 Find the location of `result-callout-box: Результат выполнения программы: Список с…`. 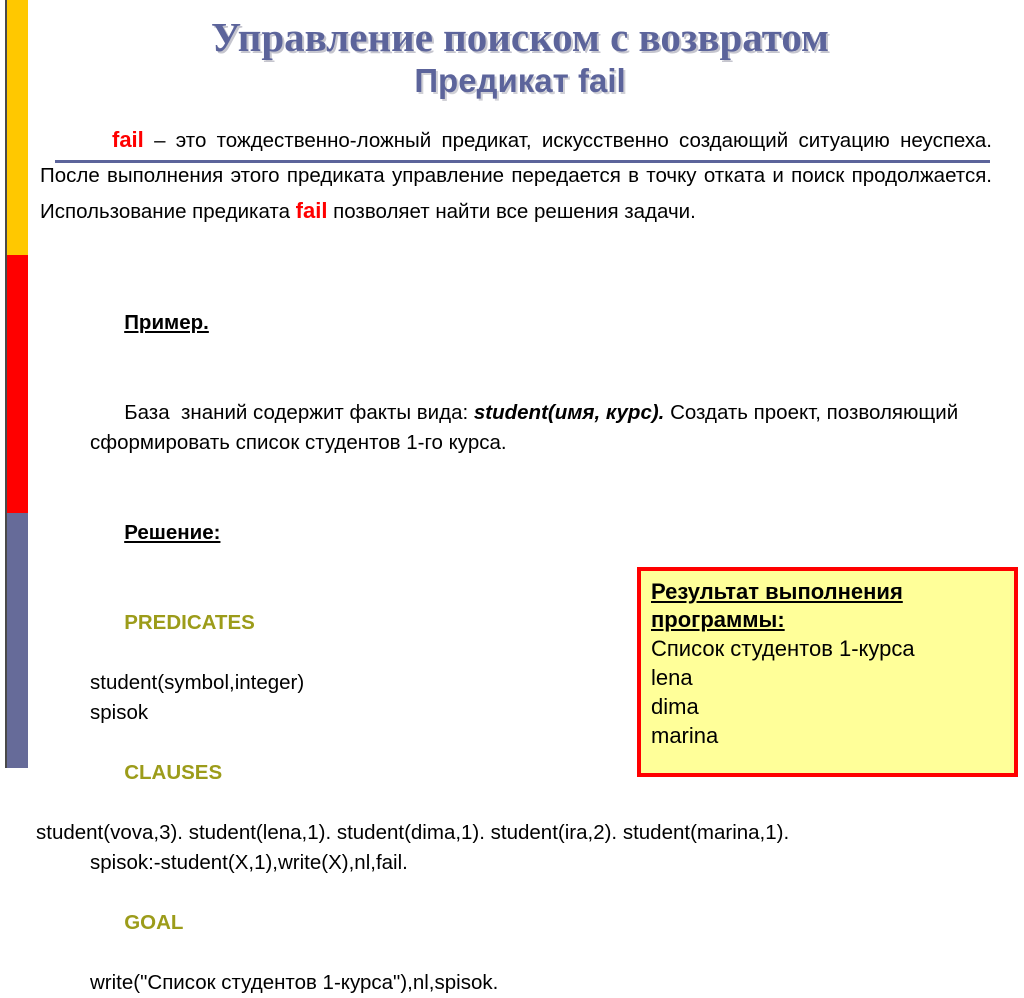

result-callout-box: Результат выполнения программы: Список с… is located at coordinates (827, 672).